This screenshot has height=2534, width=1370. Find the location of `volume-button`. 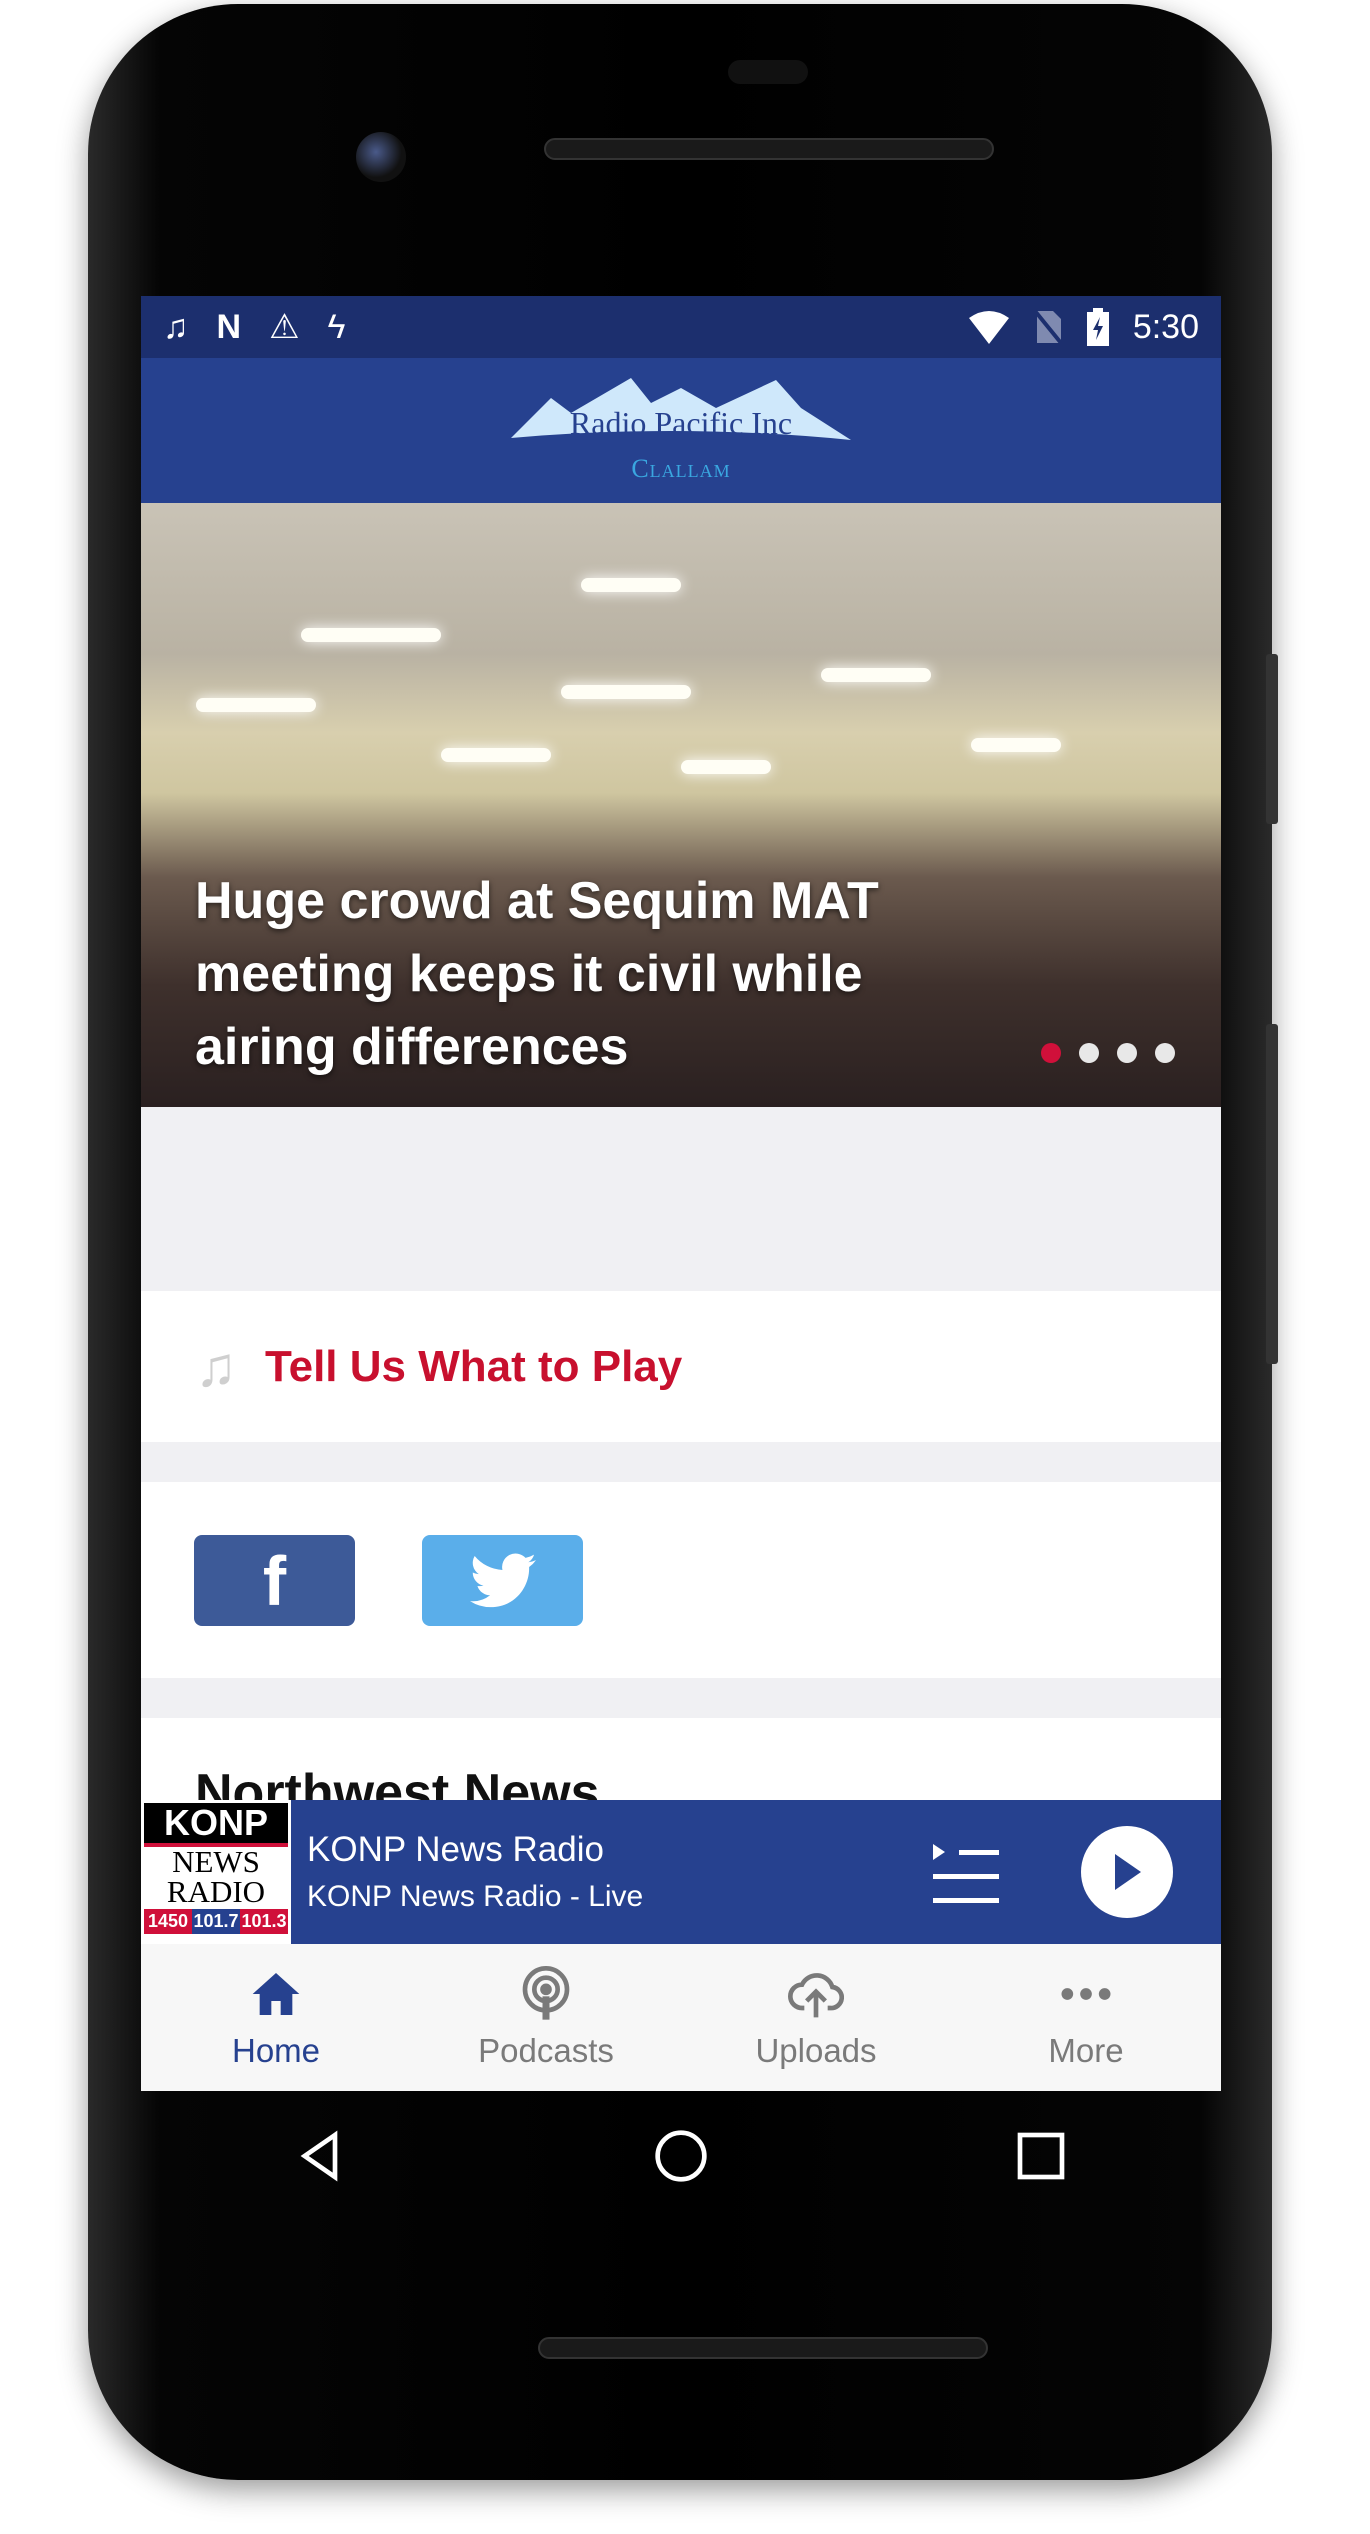

volume-button is located at coordinates (1272, 1194).